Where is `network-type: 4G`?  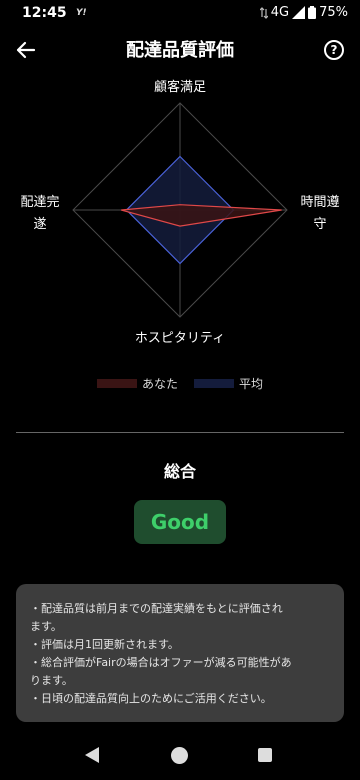 network-type: 4G is located at coordinates (280, 12).